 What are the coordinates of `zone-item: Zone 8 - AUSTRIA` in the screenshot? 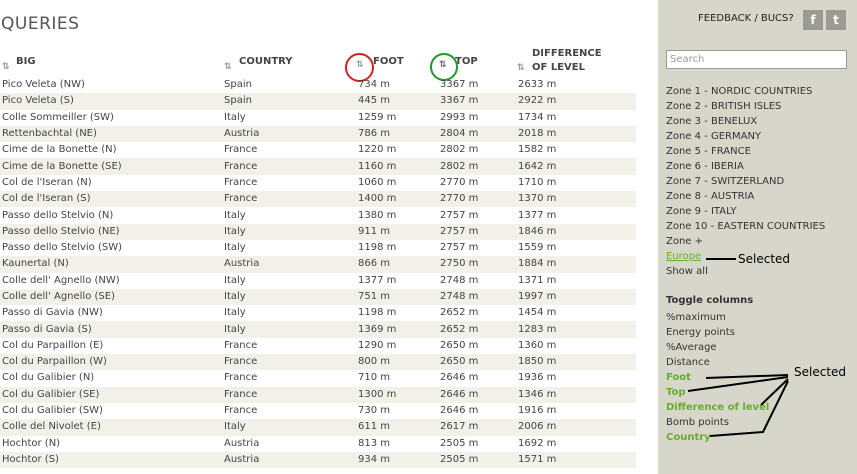 It's located at (745, 196).